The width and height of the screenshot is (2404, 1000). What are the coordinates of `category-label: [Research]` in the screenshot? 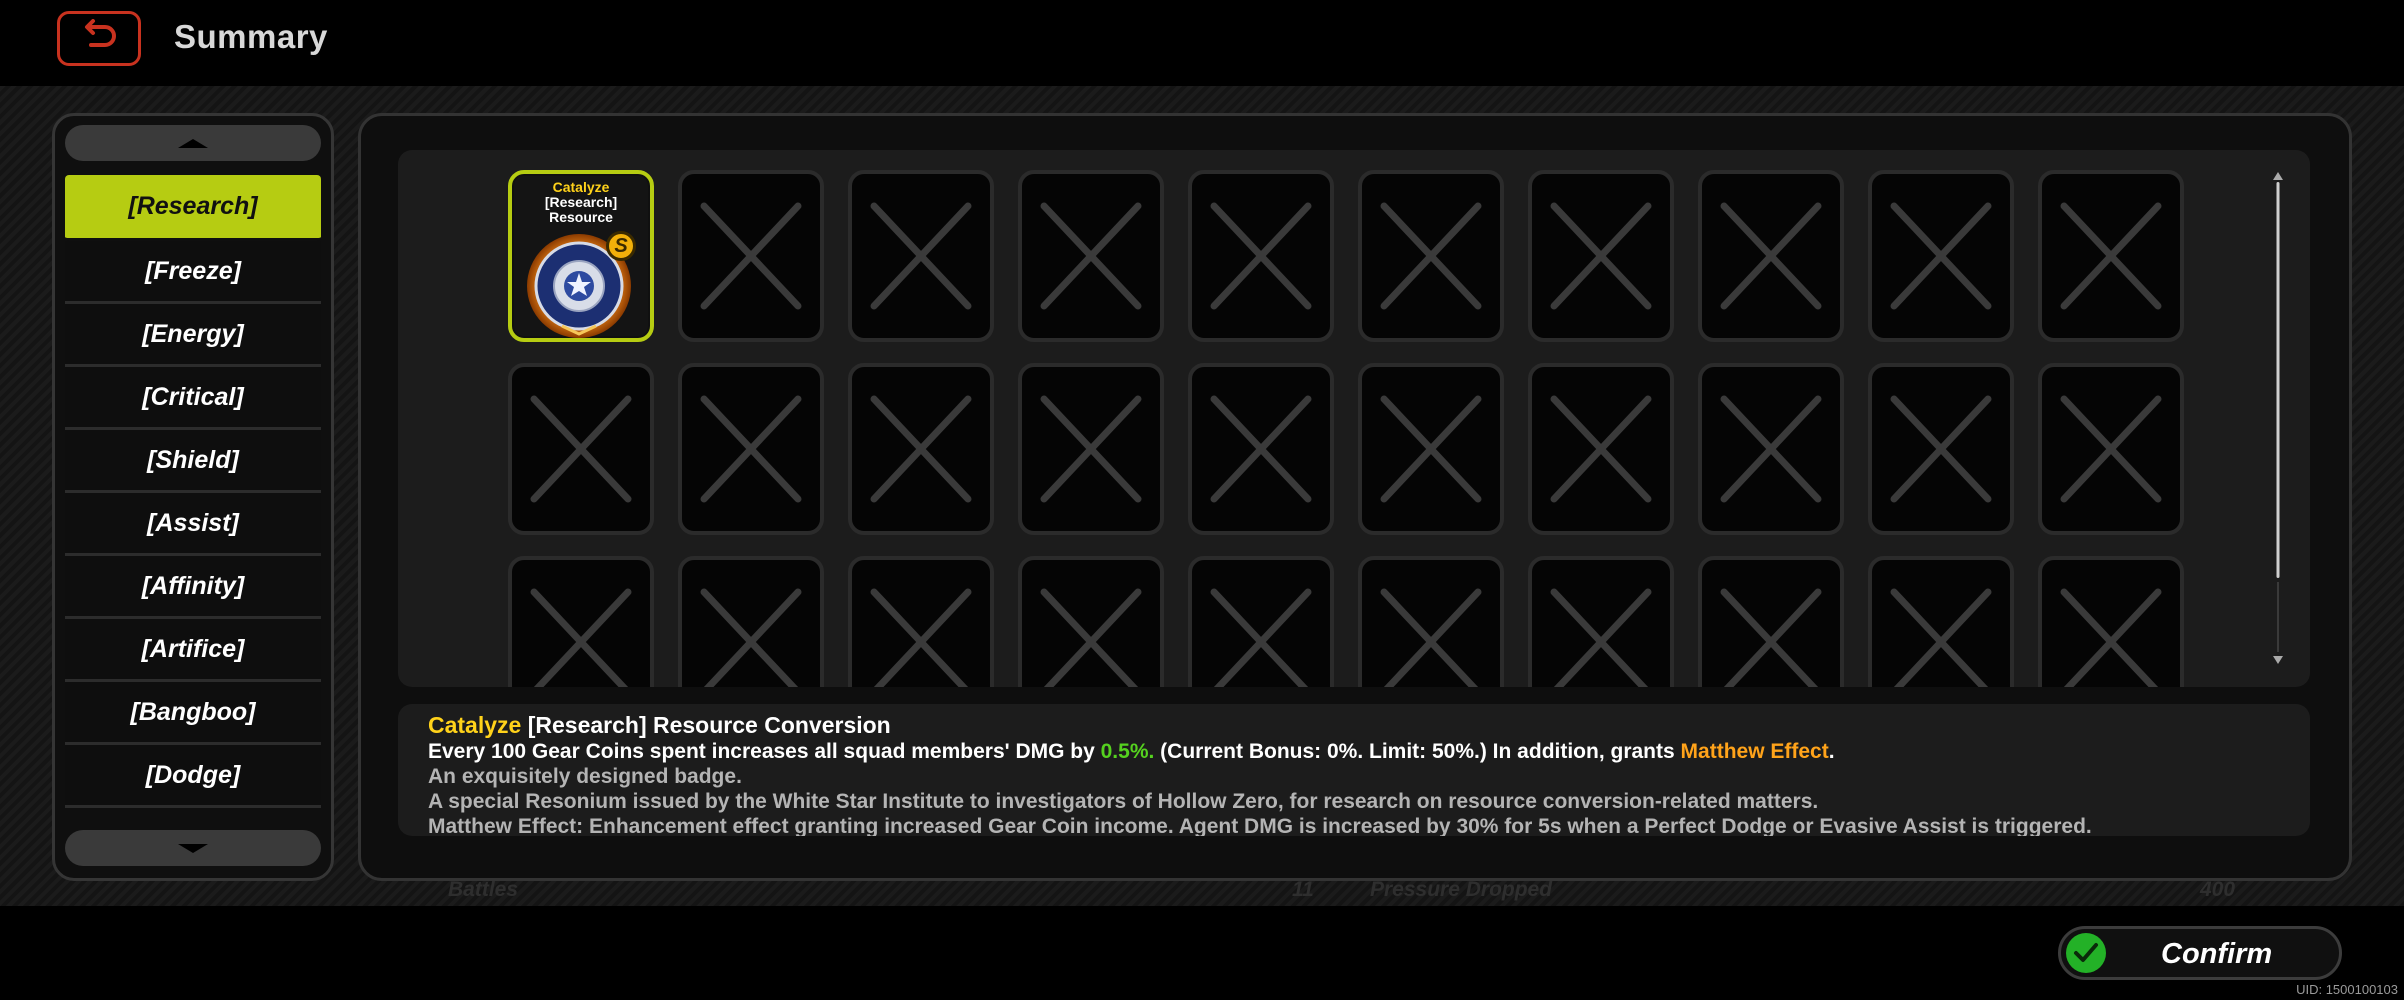 It's located at (193, 206).